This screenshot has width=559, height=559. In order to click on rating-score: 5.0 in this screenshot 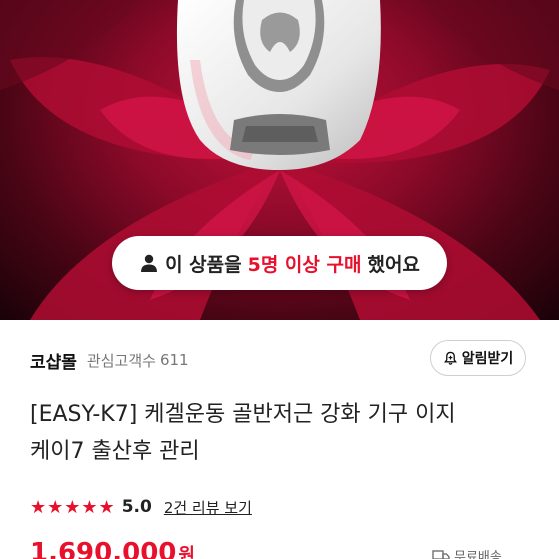, I will do `click(136, 507)`.